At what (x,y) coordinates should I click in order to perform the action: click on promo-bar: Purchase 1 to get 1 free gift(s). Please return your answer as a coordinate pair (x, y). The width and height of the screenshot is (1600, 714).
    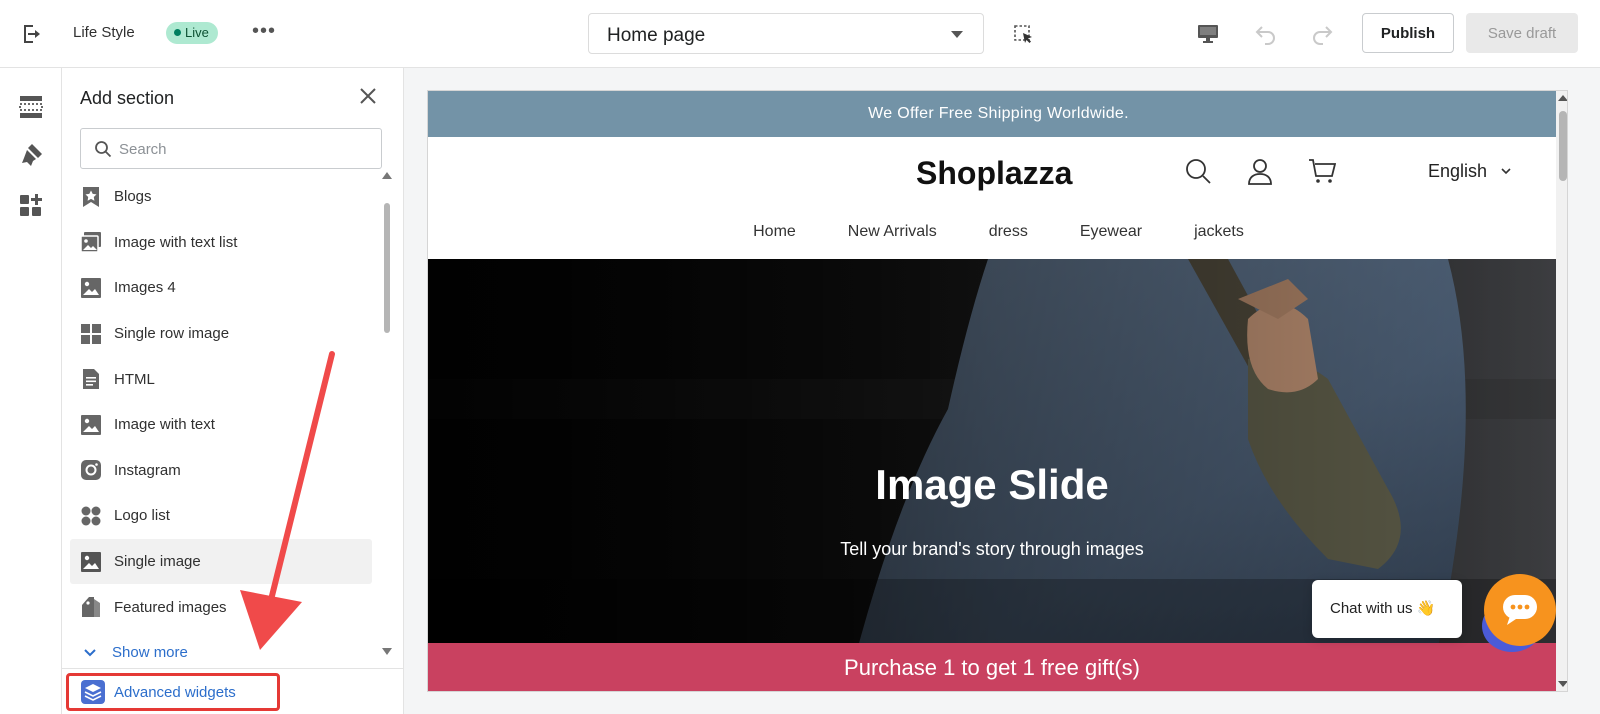
    Looking at the image, I should click on (992, 667).